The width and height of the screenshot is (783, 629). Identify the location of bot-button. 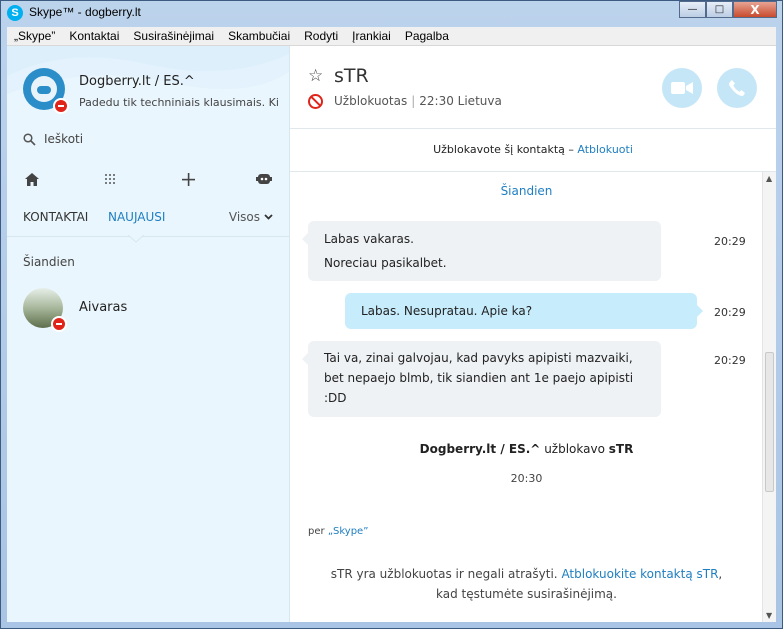
(264, 179).